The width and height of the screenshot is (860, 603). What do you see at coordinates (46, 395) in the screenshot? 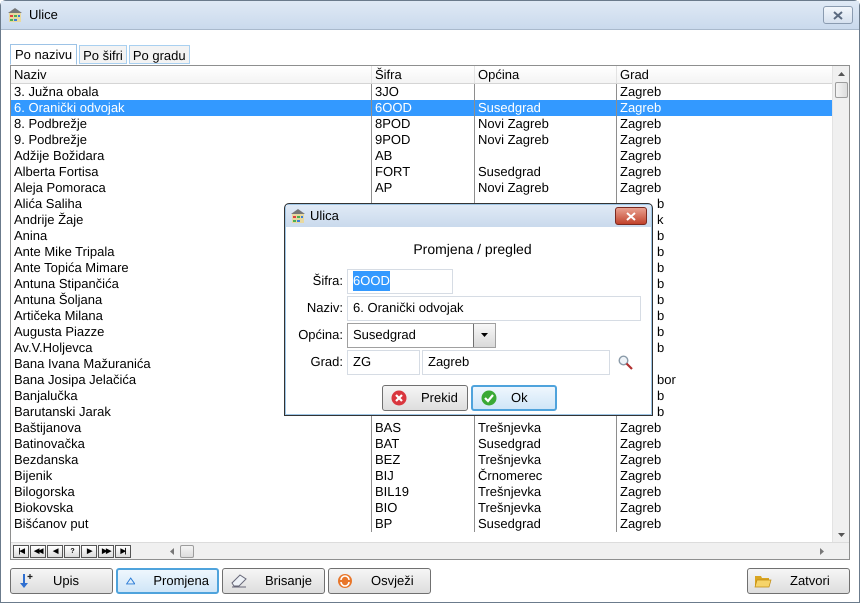
I see `table-cell: Banjalučka` at bounding box center [46, 395].